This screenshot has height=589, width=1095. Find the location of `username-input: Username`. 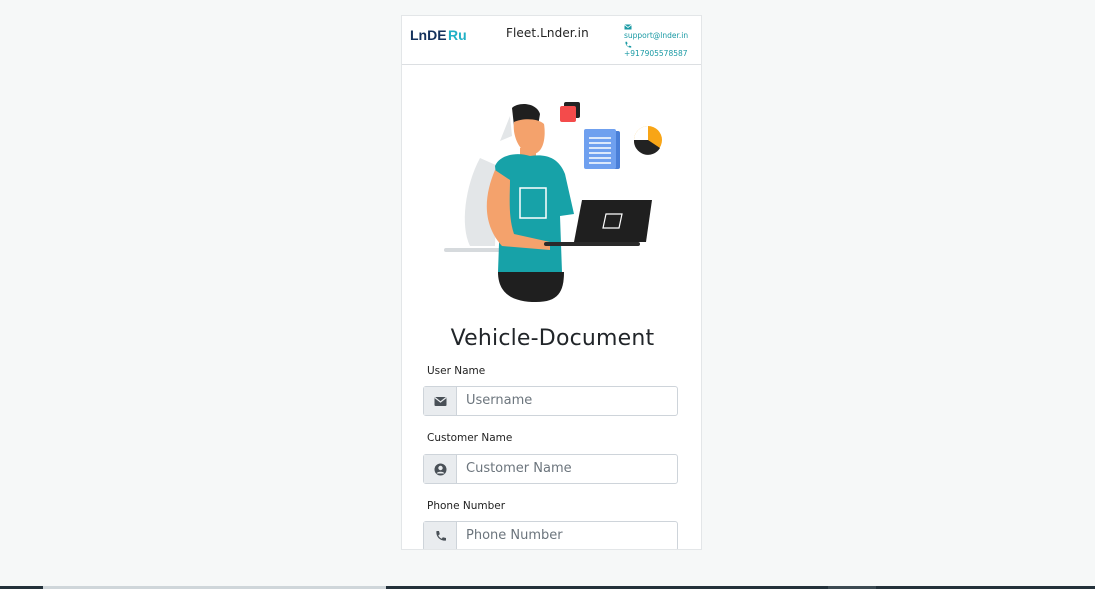

username-input: Username is located at coordinates (499, 400).